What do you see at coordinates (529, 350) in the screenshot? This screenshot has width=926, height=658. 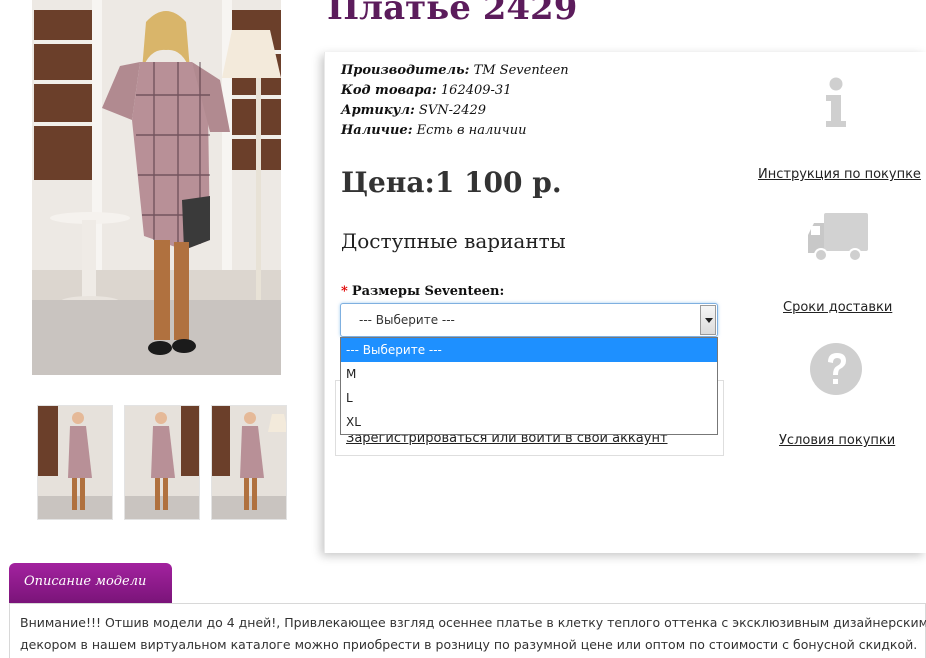 I see `size-option: --- Выберите ---` at bounding box center [529, 350].